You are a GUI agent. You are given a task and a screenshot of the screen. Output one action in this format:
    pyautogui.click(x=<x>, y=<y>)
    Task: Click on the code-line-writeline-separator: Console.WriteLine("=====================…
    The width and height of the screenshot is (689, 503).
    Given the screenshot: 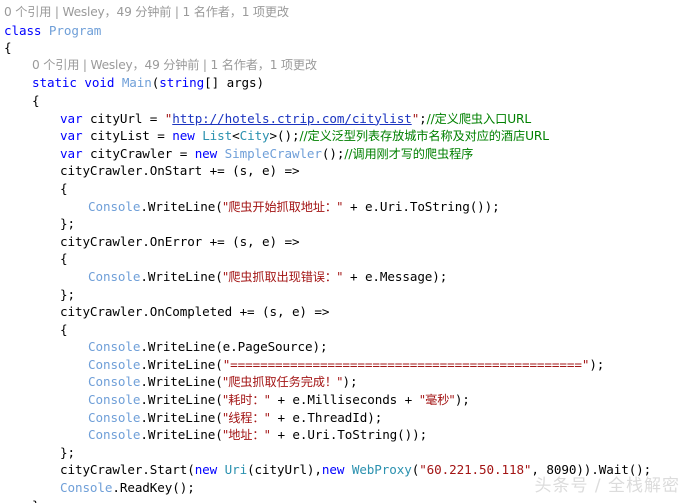 What is the action you would take?
    pyautogui.click(x=344, y=365)
    